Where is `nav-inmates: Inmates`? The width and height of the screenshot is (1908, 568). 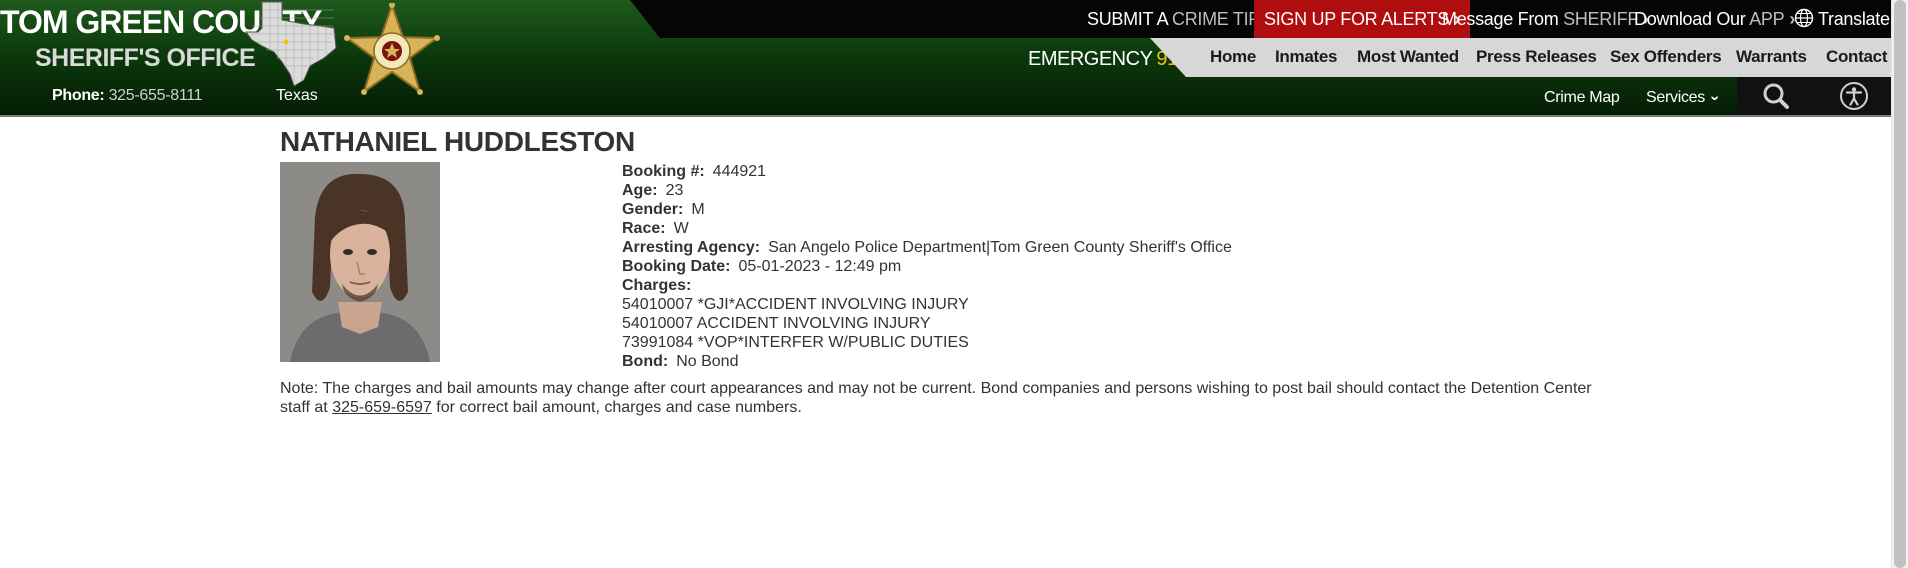
nav-inmates: Inmates is located at coordinates (1306, 57).